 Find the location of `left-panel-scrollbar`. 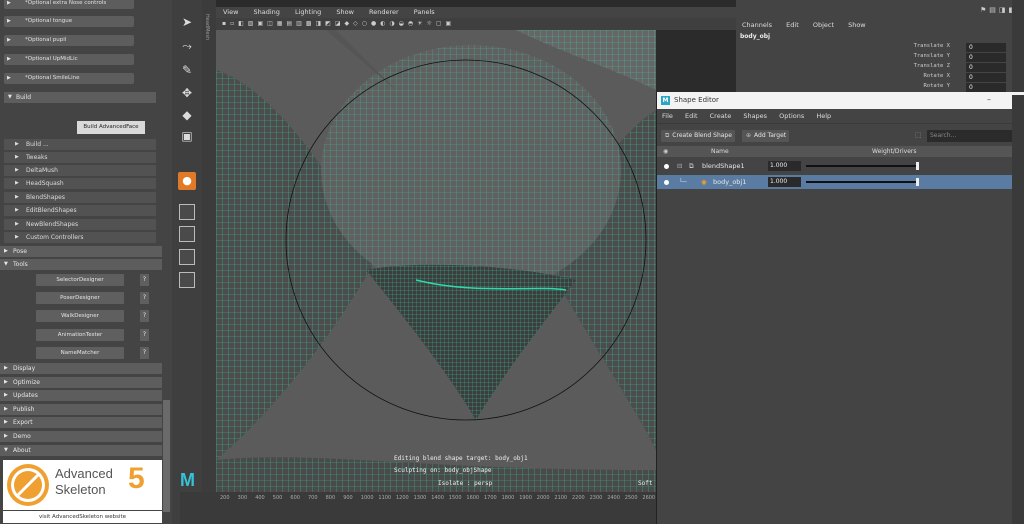

left-panel-scrollbar is located at coordinates (166, 456).